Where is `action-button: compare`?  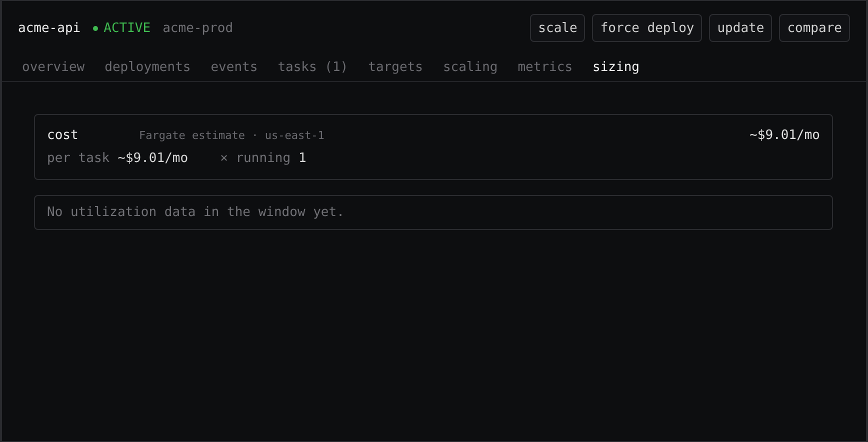
action-button: compare is located at coordinates (814, 28).